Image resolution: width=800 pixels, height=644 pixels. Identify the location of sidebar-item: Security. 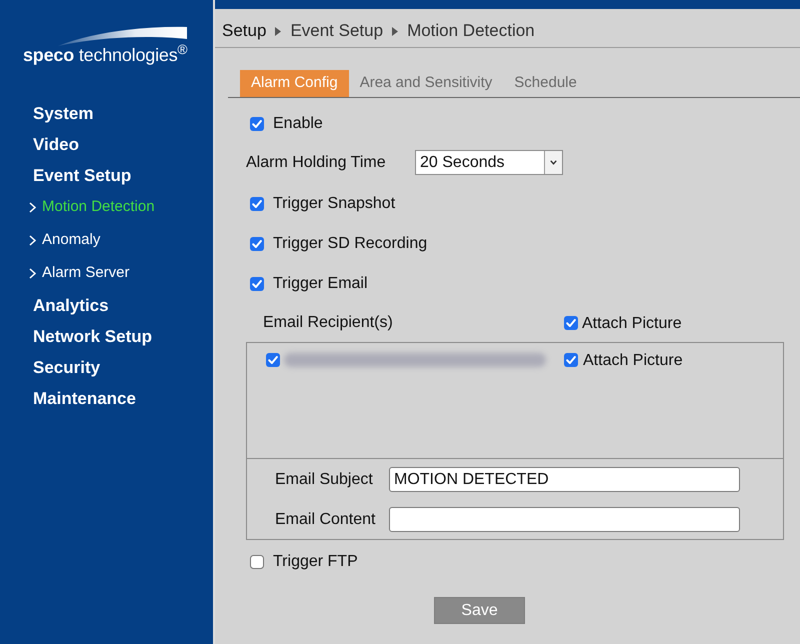
(66, 367).